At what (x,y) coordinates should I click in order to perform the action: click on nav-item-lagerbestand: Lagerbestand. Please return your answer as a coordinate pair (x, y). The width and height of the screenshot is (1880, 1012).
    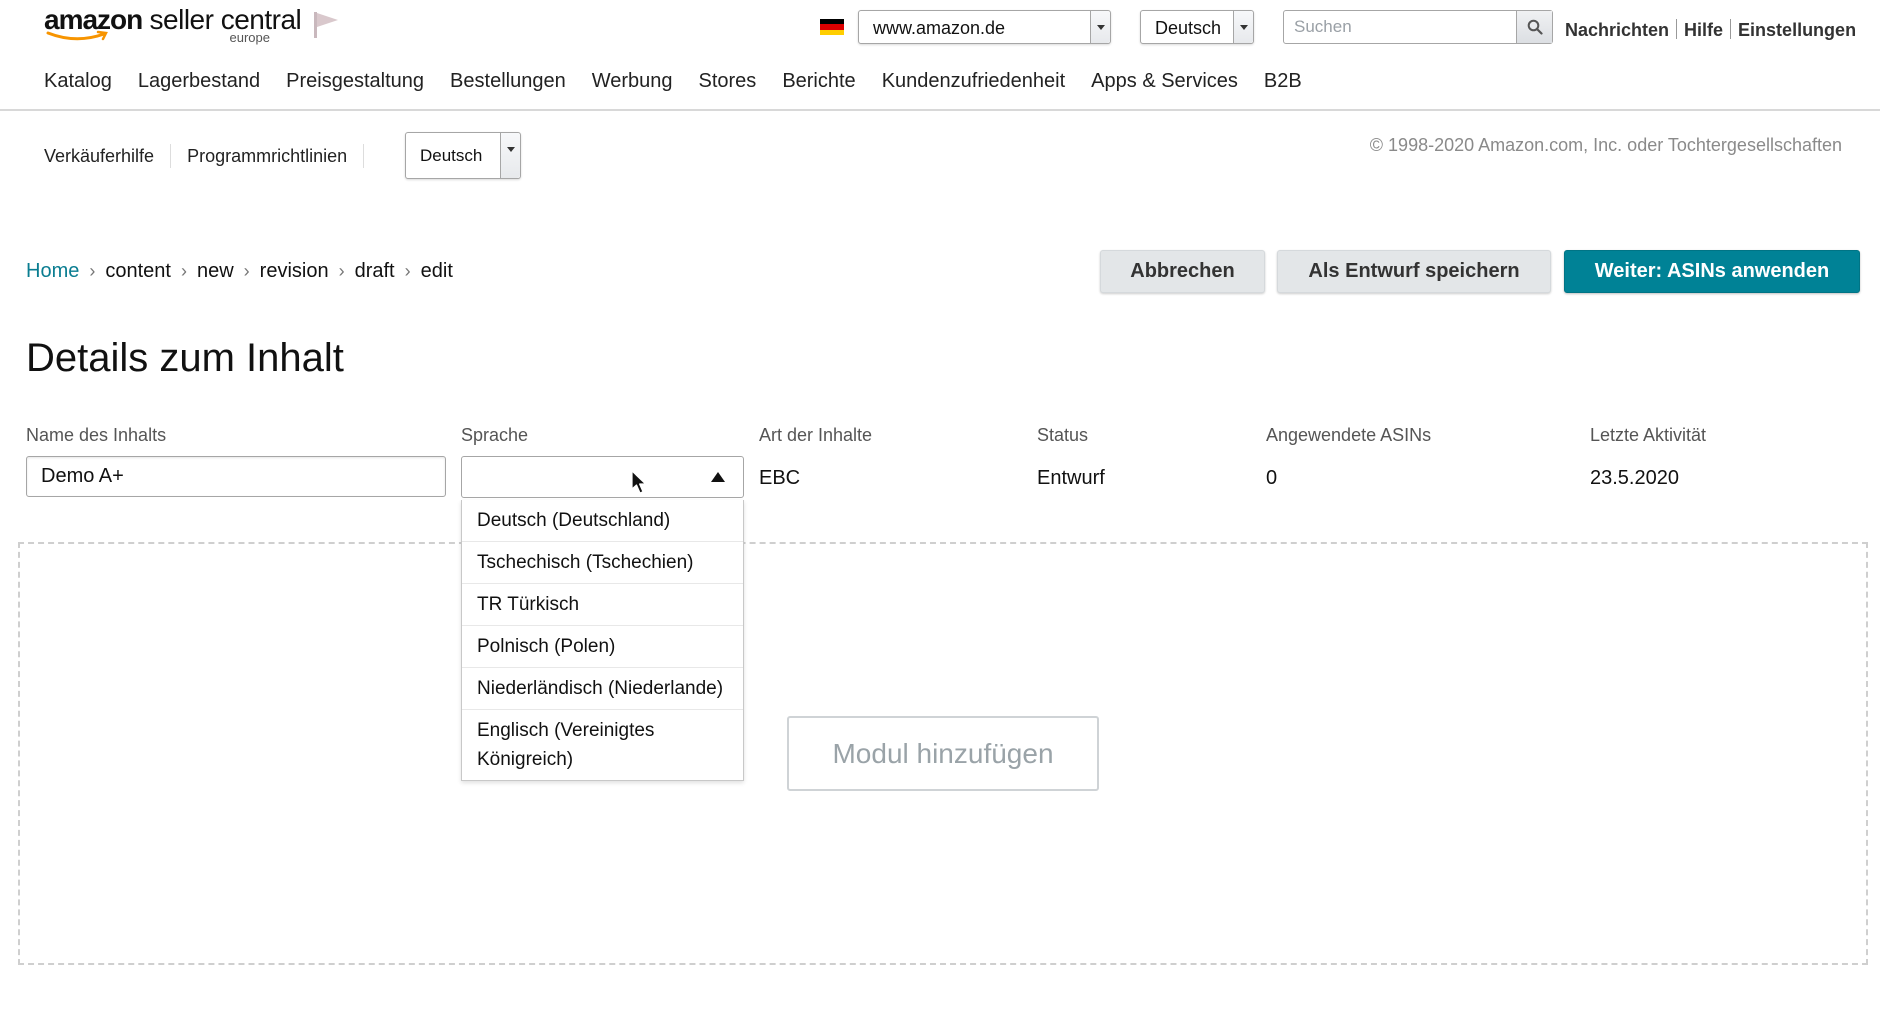
    Looking at the image, I should click on (199, 81).